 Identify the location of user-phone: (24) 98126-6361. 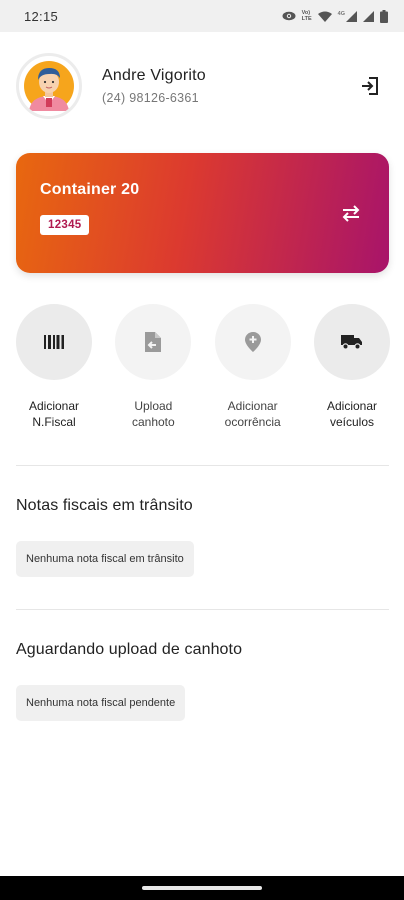
(150, 98).